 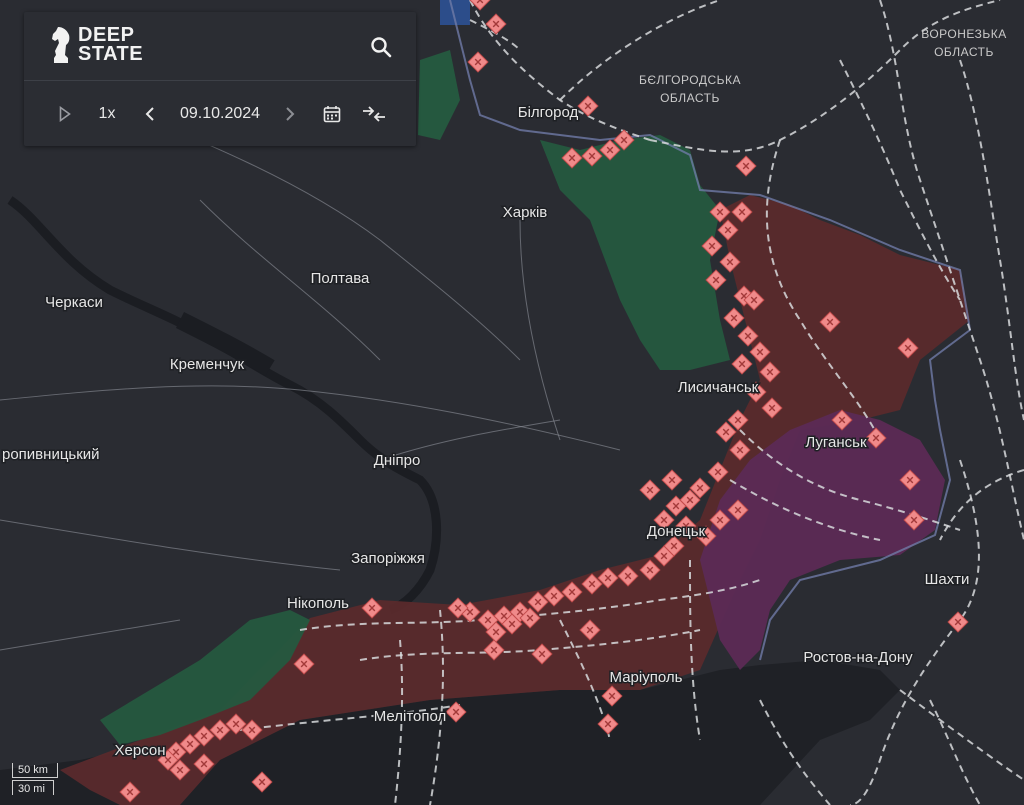 I want to click on search-button, so click(x=381, y=47).